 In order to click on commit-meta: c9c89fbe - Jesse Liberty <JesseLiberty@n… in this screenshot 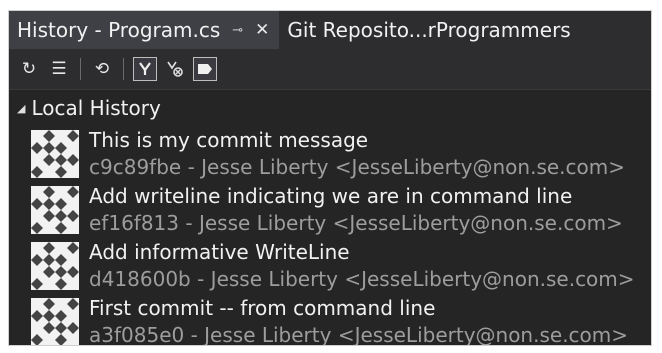, I will do `click(357, 167)`.